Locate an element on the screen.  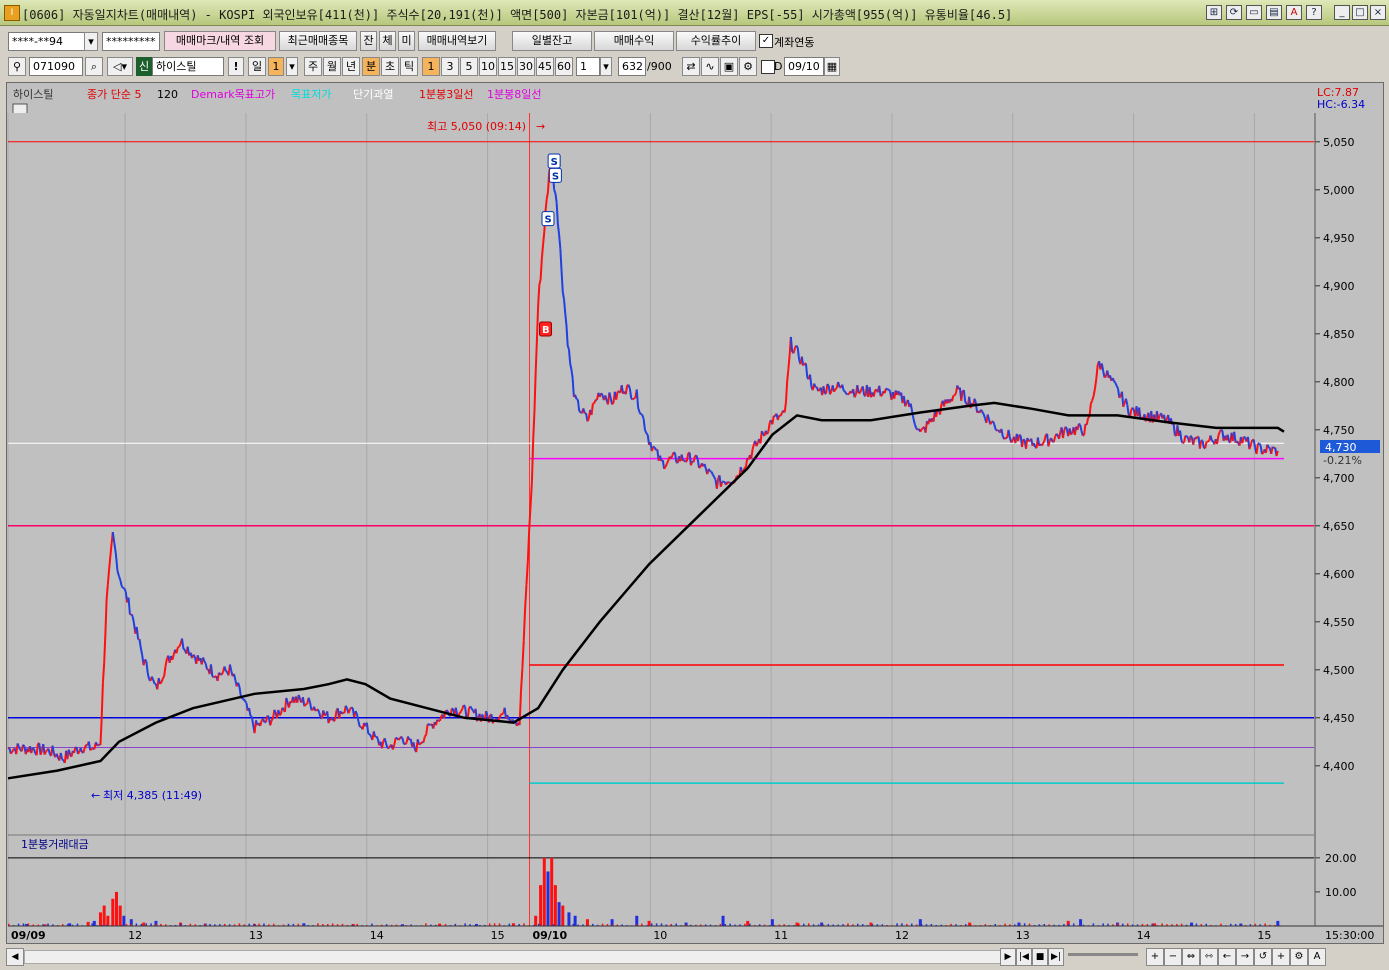
return-trend-button: 수익률추이 is located at coordinates (716, 41).